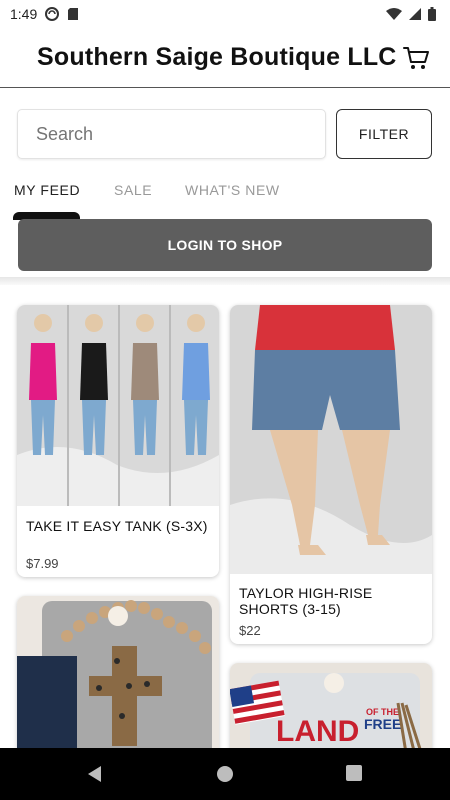  Describe the element at coordinates (44, 14) in the screenshot. I see `status-left: 1:49` at that location.